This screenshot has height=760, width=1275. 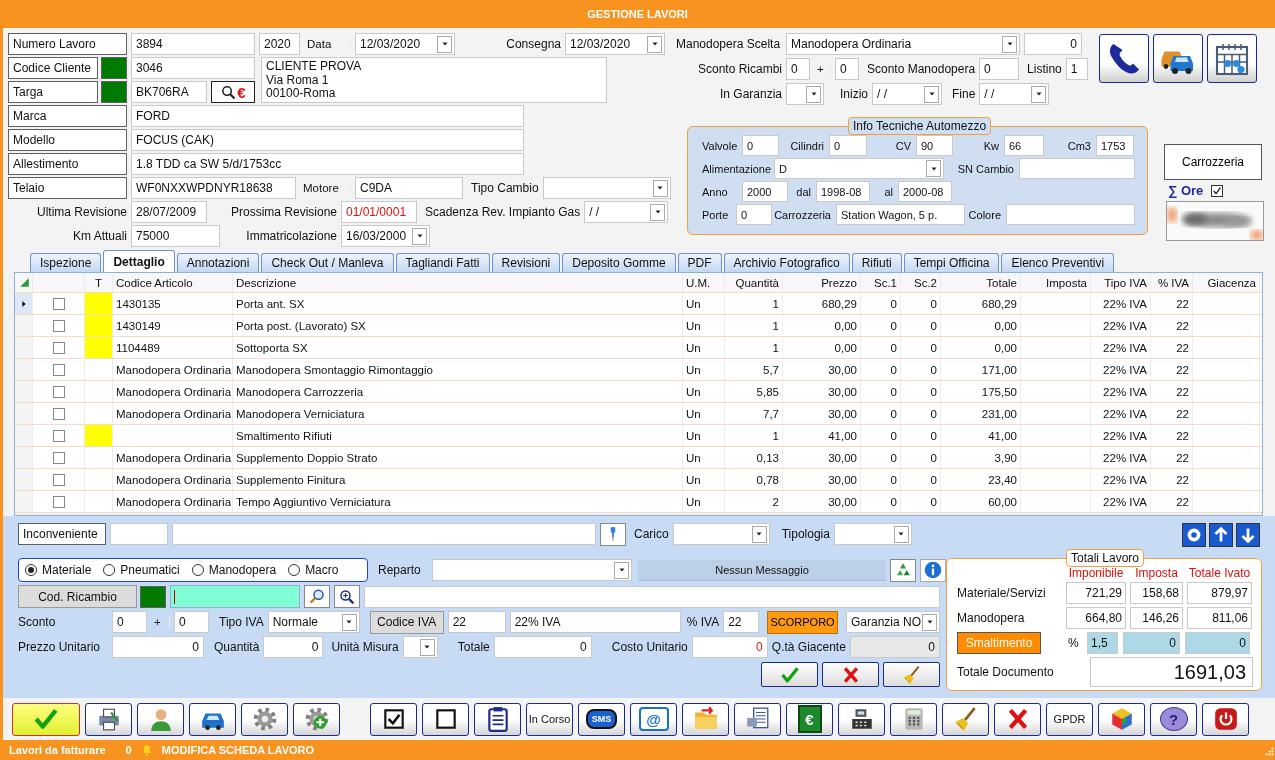 What do you see at coordinates (653, 719) in the screenshot?
I see `email-button: @` at bounding box center [653, 719].